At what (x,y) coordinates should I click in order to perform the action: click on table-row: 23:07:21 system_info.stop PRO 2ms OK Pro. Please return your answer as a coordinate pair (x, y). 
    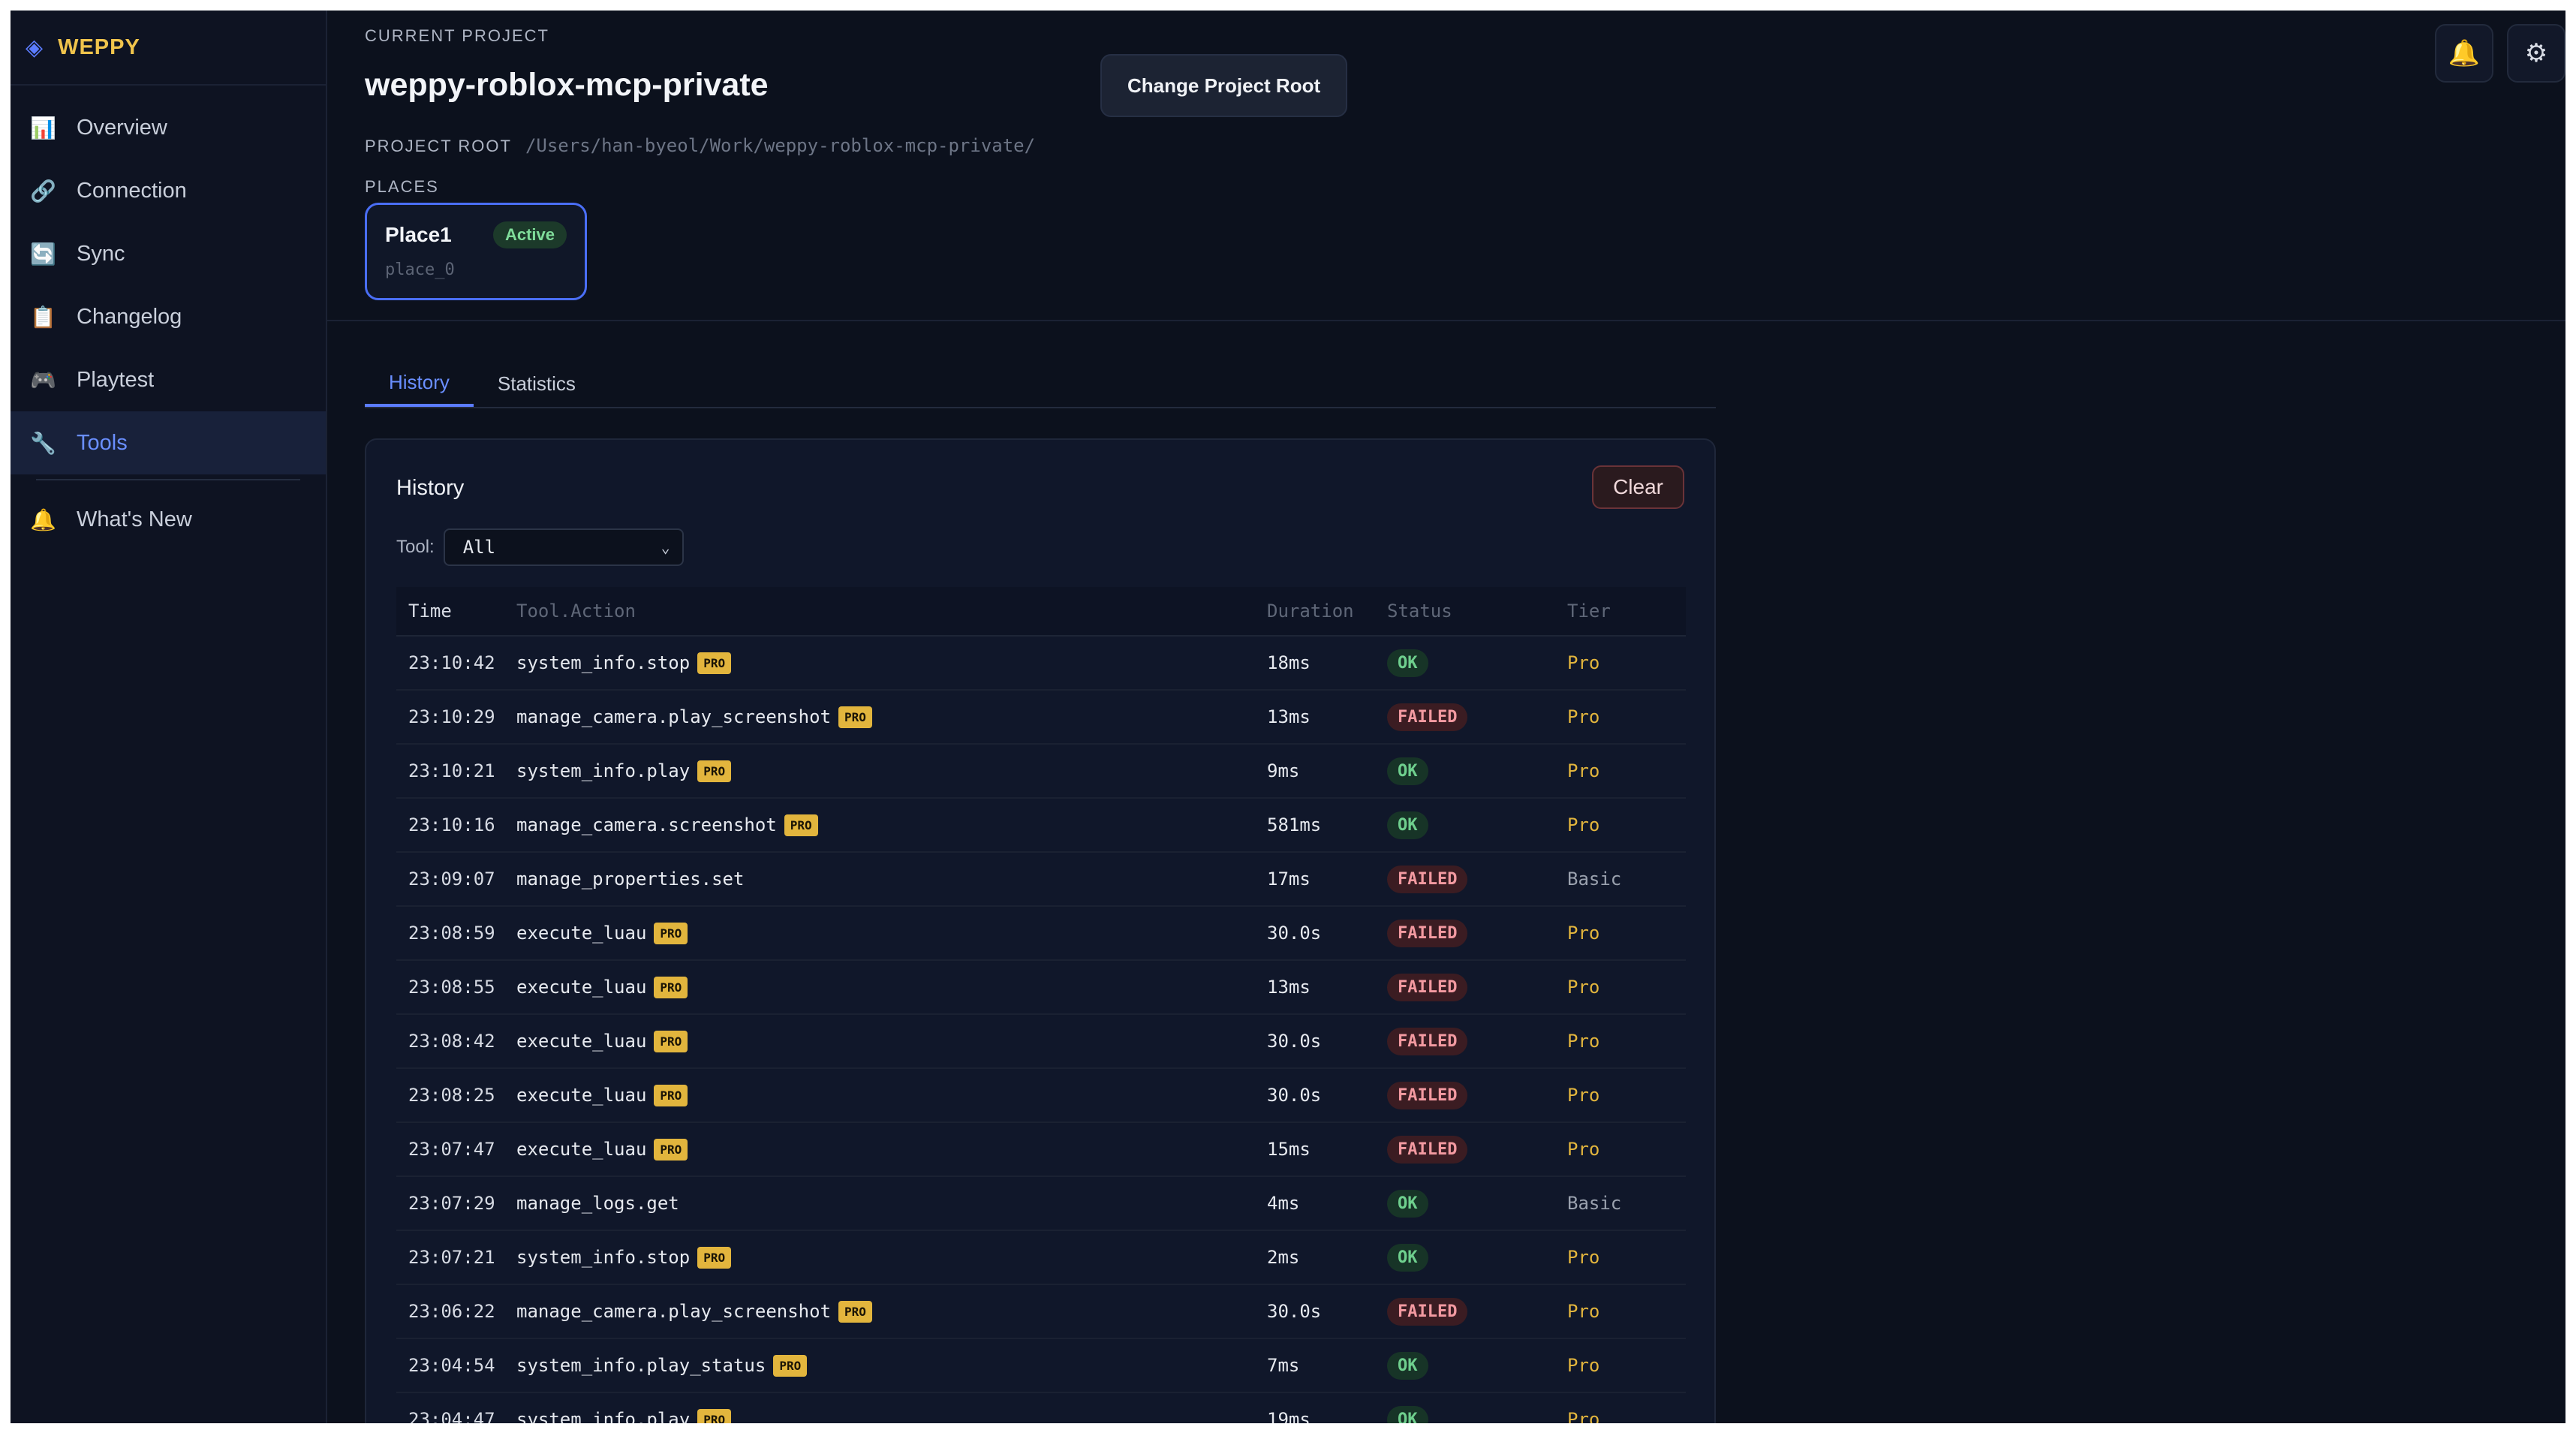
    Looking at the image, I should click on (1041, 1258).